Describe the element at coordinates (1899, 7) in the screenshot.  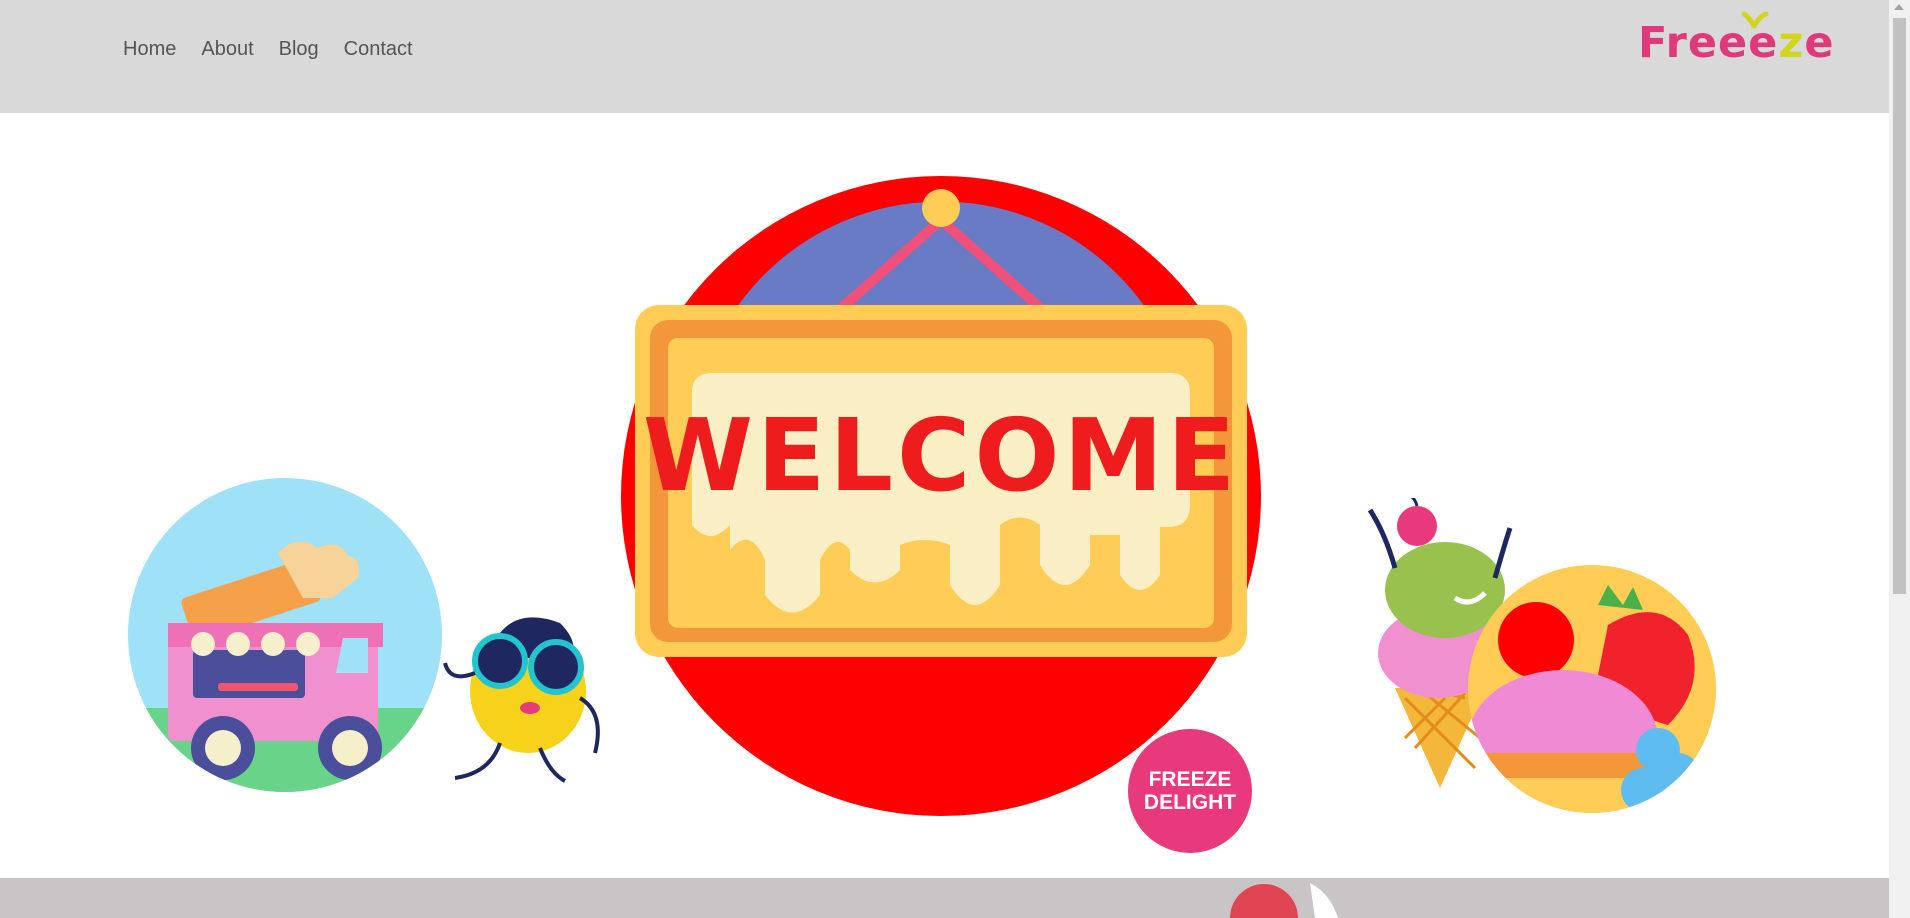
I see `scroll-up-icon` at that location.